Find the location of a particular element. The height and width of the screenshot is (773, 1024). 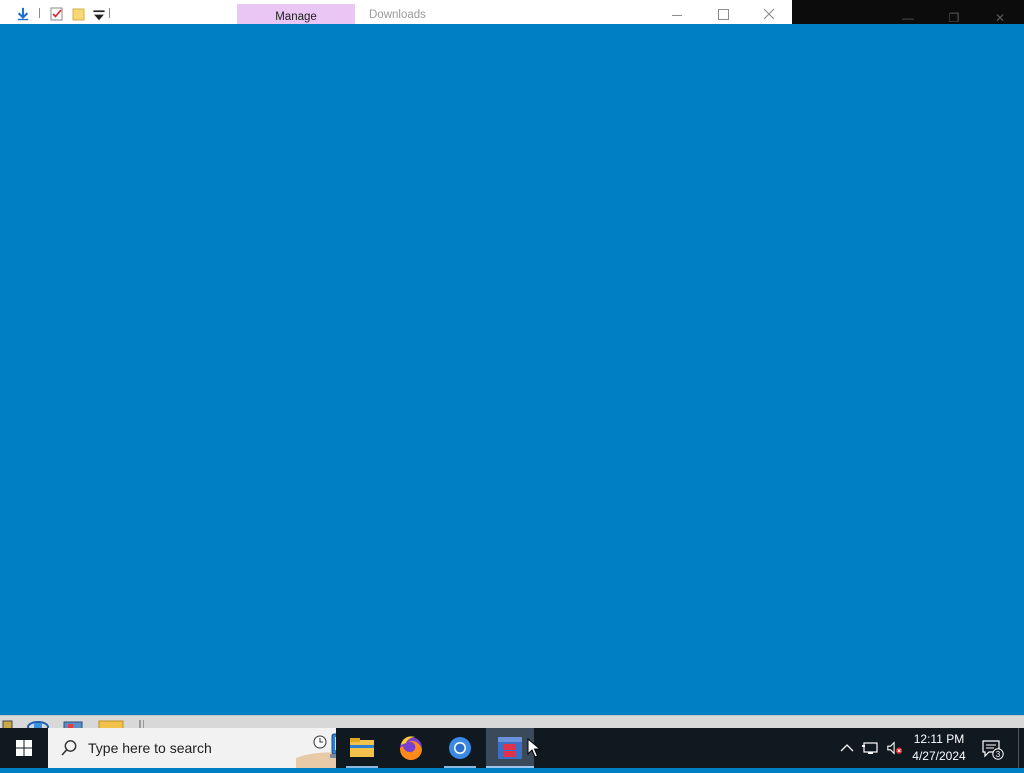

explorer-title-bar: Manage Downloads is located at coordinates (396, 12).